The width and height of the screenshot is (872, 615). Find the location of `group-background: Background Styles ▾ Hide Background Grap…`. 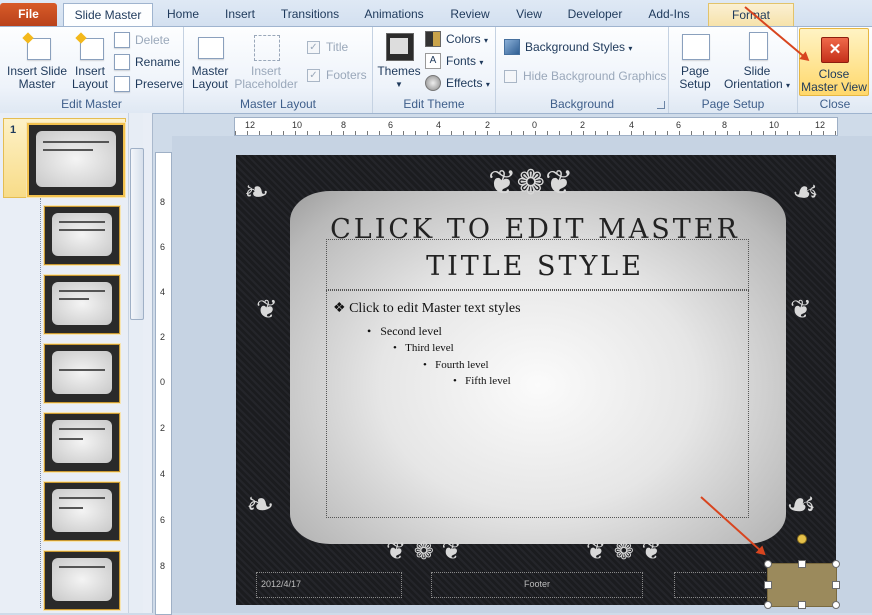

group-background: Background Styles ▾ Hide Background Grap… is located at coordinates (582, 70).